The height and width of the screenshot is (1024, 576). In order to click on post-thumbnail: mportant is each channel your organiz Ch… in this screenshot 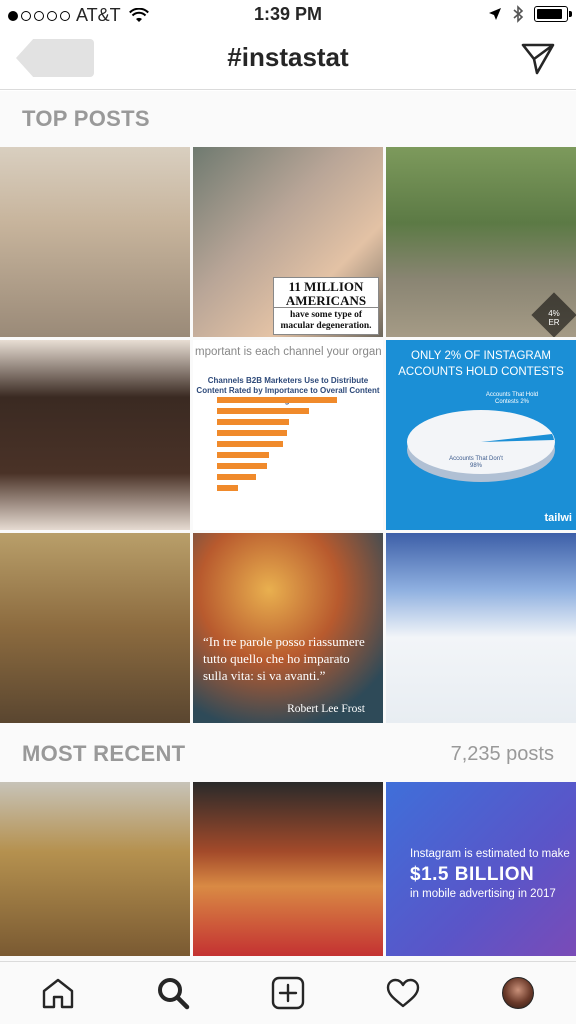, I will do `click(288, 435)`.